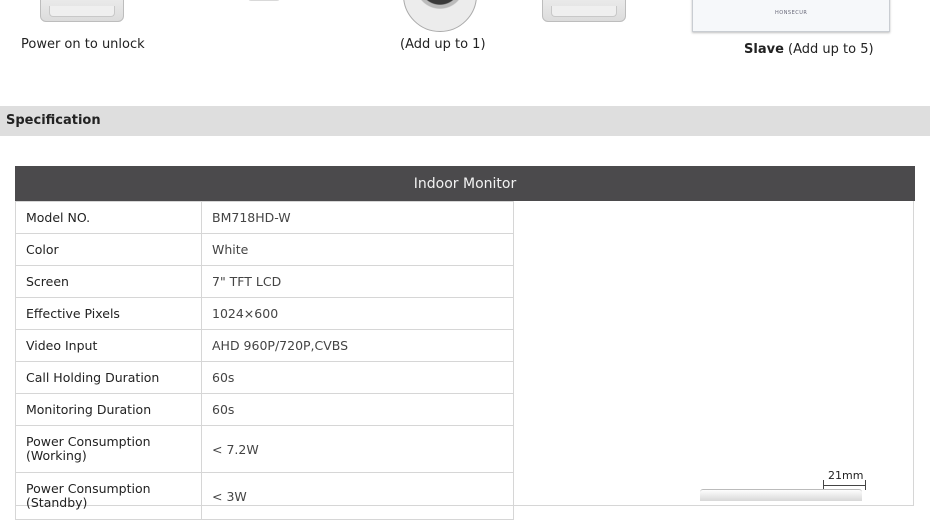 The image size is (930, 520). What do you see at coordinates (108, 249) in the screenshot?
I see `spec-label: Color` at bounding box center [108, 249].